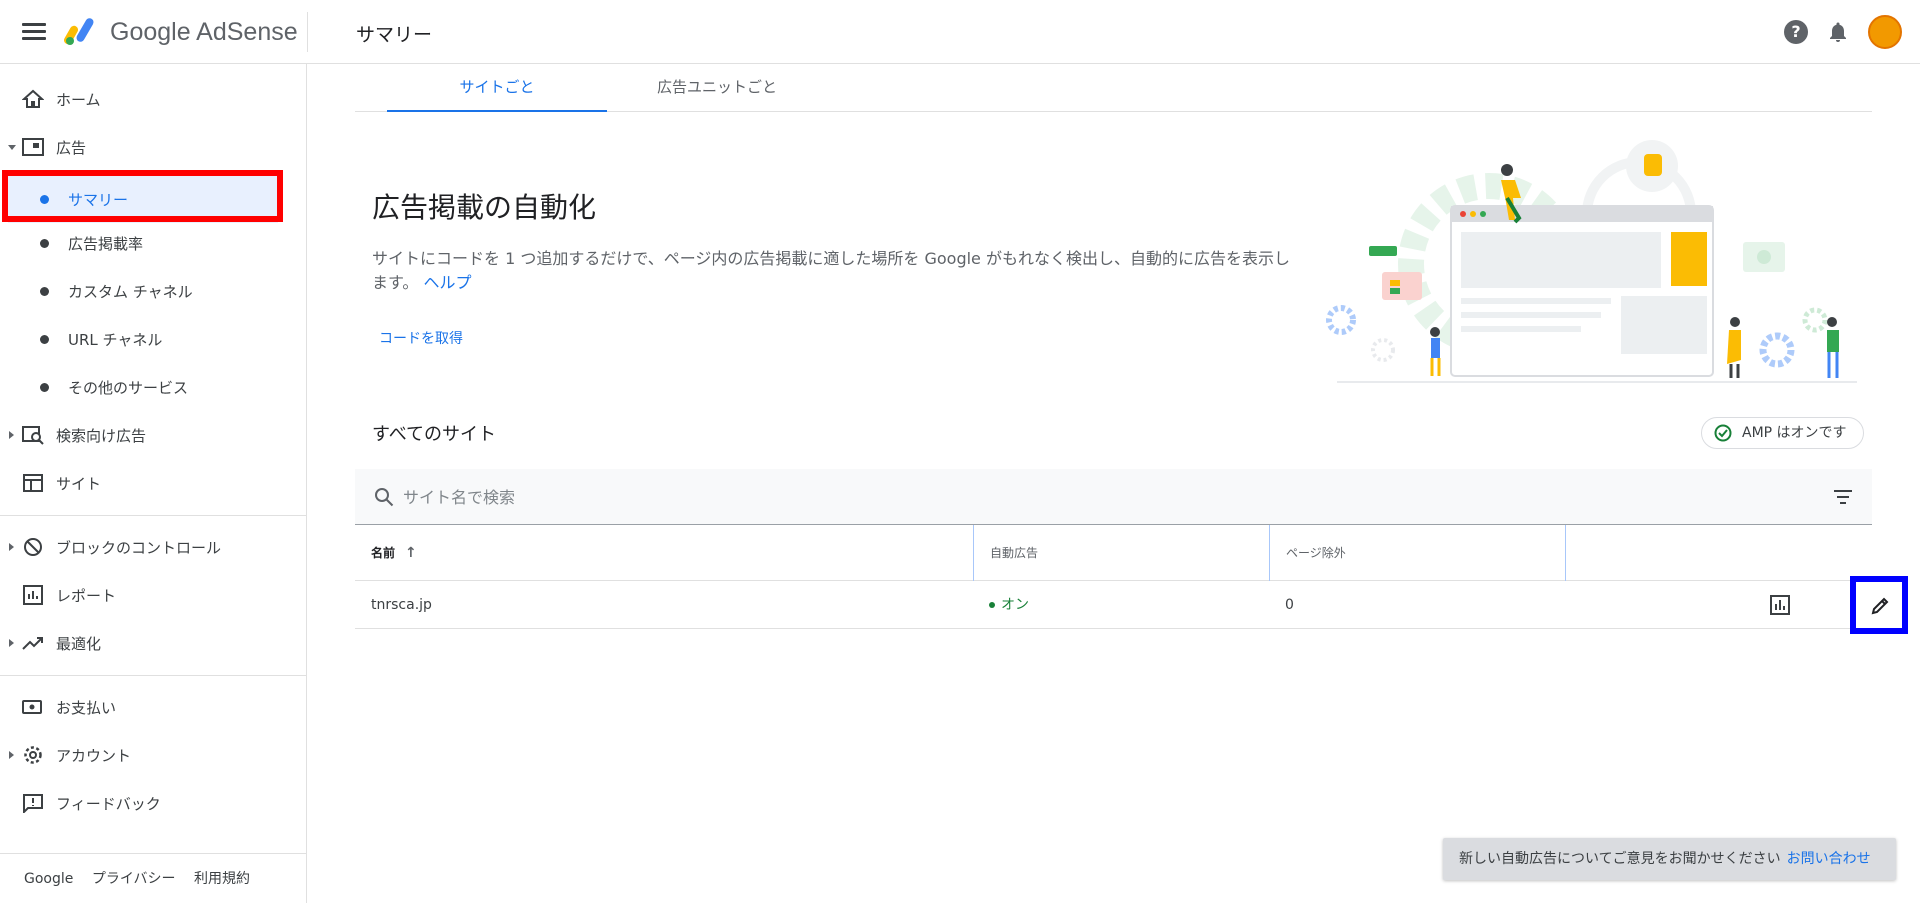  What do you see at coordinates (1796, 32) in the screenshot?
I see `help-icon: ?` at bounding box center [1796, 32].